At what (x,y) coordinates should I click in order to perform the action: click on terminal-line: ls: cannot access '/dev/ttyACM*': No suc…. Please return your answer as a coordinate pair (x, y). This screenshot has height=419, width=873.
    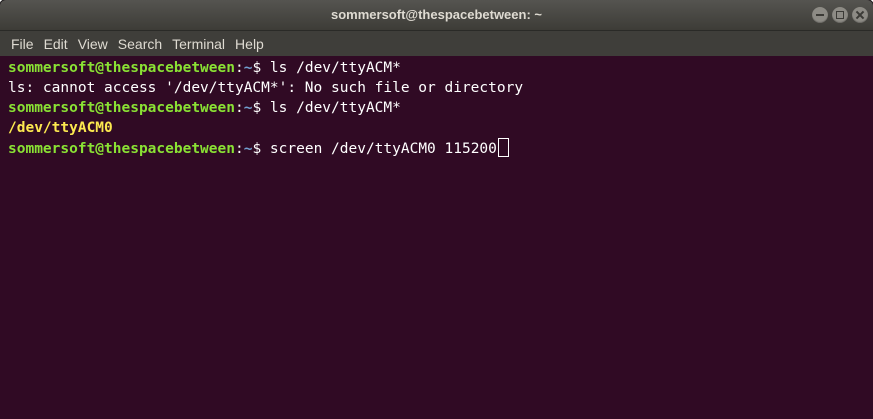
    Looking at the image, I should click on (440, 88).